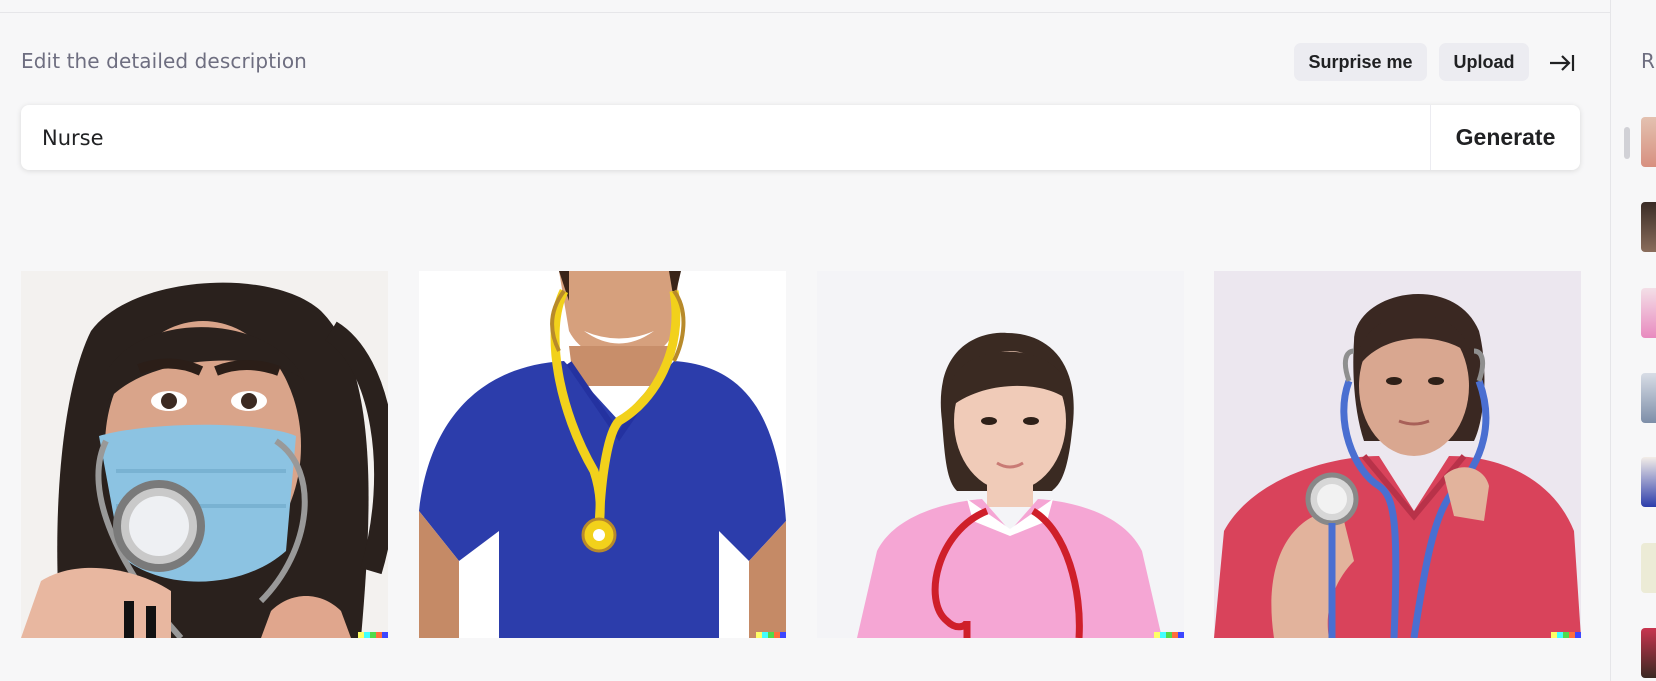  What do you see at coordinates (1633, 340) in the screenshot?
I see `history-panel: R` at bounding box center [1633, 340].